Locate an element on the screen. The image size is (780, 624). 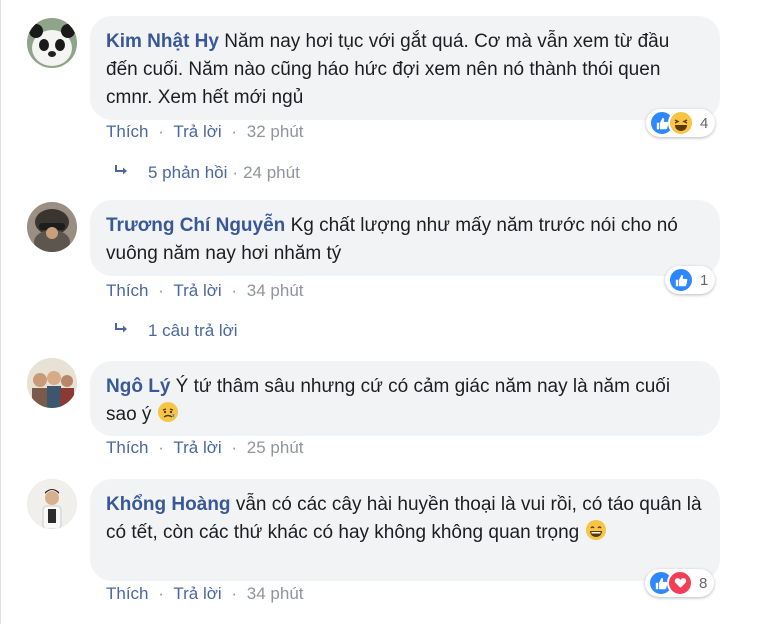
comment-actions: Thích · Trả lời · 32 phút is located at coordinates (205, 132).